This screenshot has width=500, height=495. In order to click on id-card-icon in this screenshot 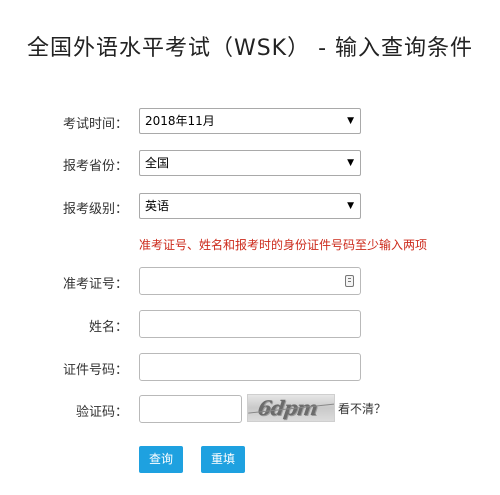, I will do `click(349, 281)`.